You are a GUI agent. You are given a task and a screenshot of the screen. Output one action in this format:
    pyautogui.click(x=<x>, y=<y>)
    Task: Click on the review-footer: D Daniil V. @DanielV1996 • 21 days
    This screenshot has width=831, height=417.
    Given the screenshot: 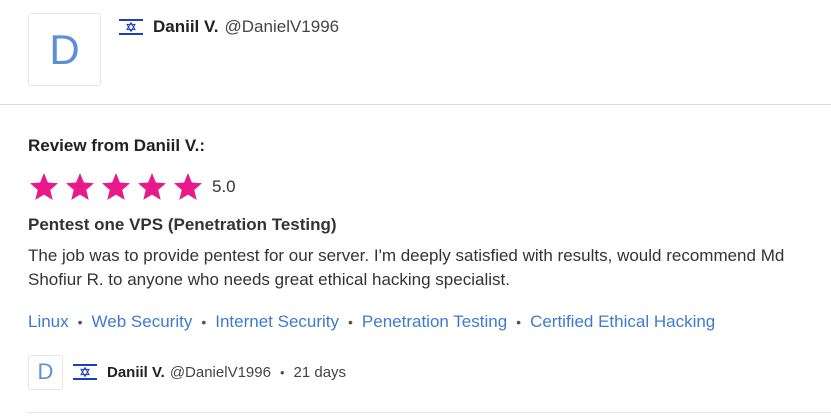 What is the action you would take?
    pyautogui.click(x=187, y=372)
    